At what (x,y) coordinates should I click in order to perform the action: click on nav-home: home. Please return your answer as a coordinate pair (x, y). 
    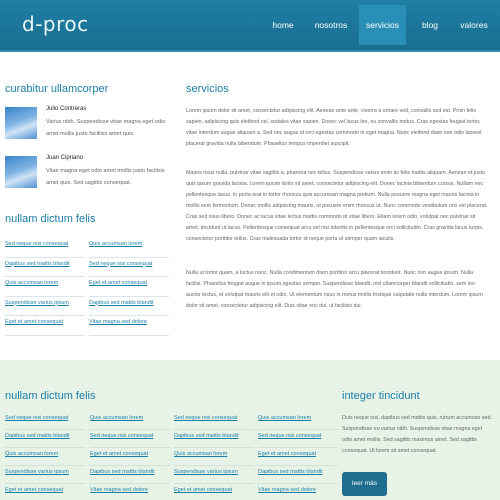
    Looking at the image, I should click on (283, 25).